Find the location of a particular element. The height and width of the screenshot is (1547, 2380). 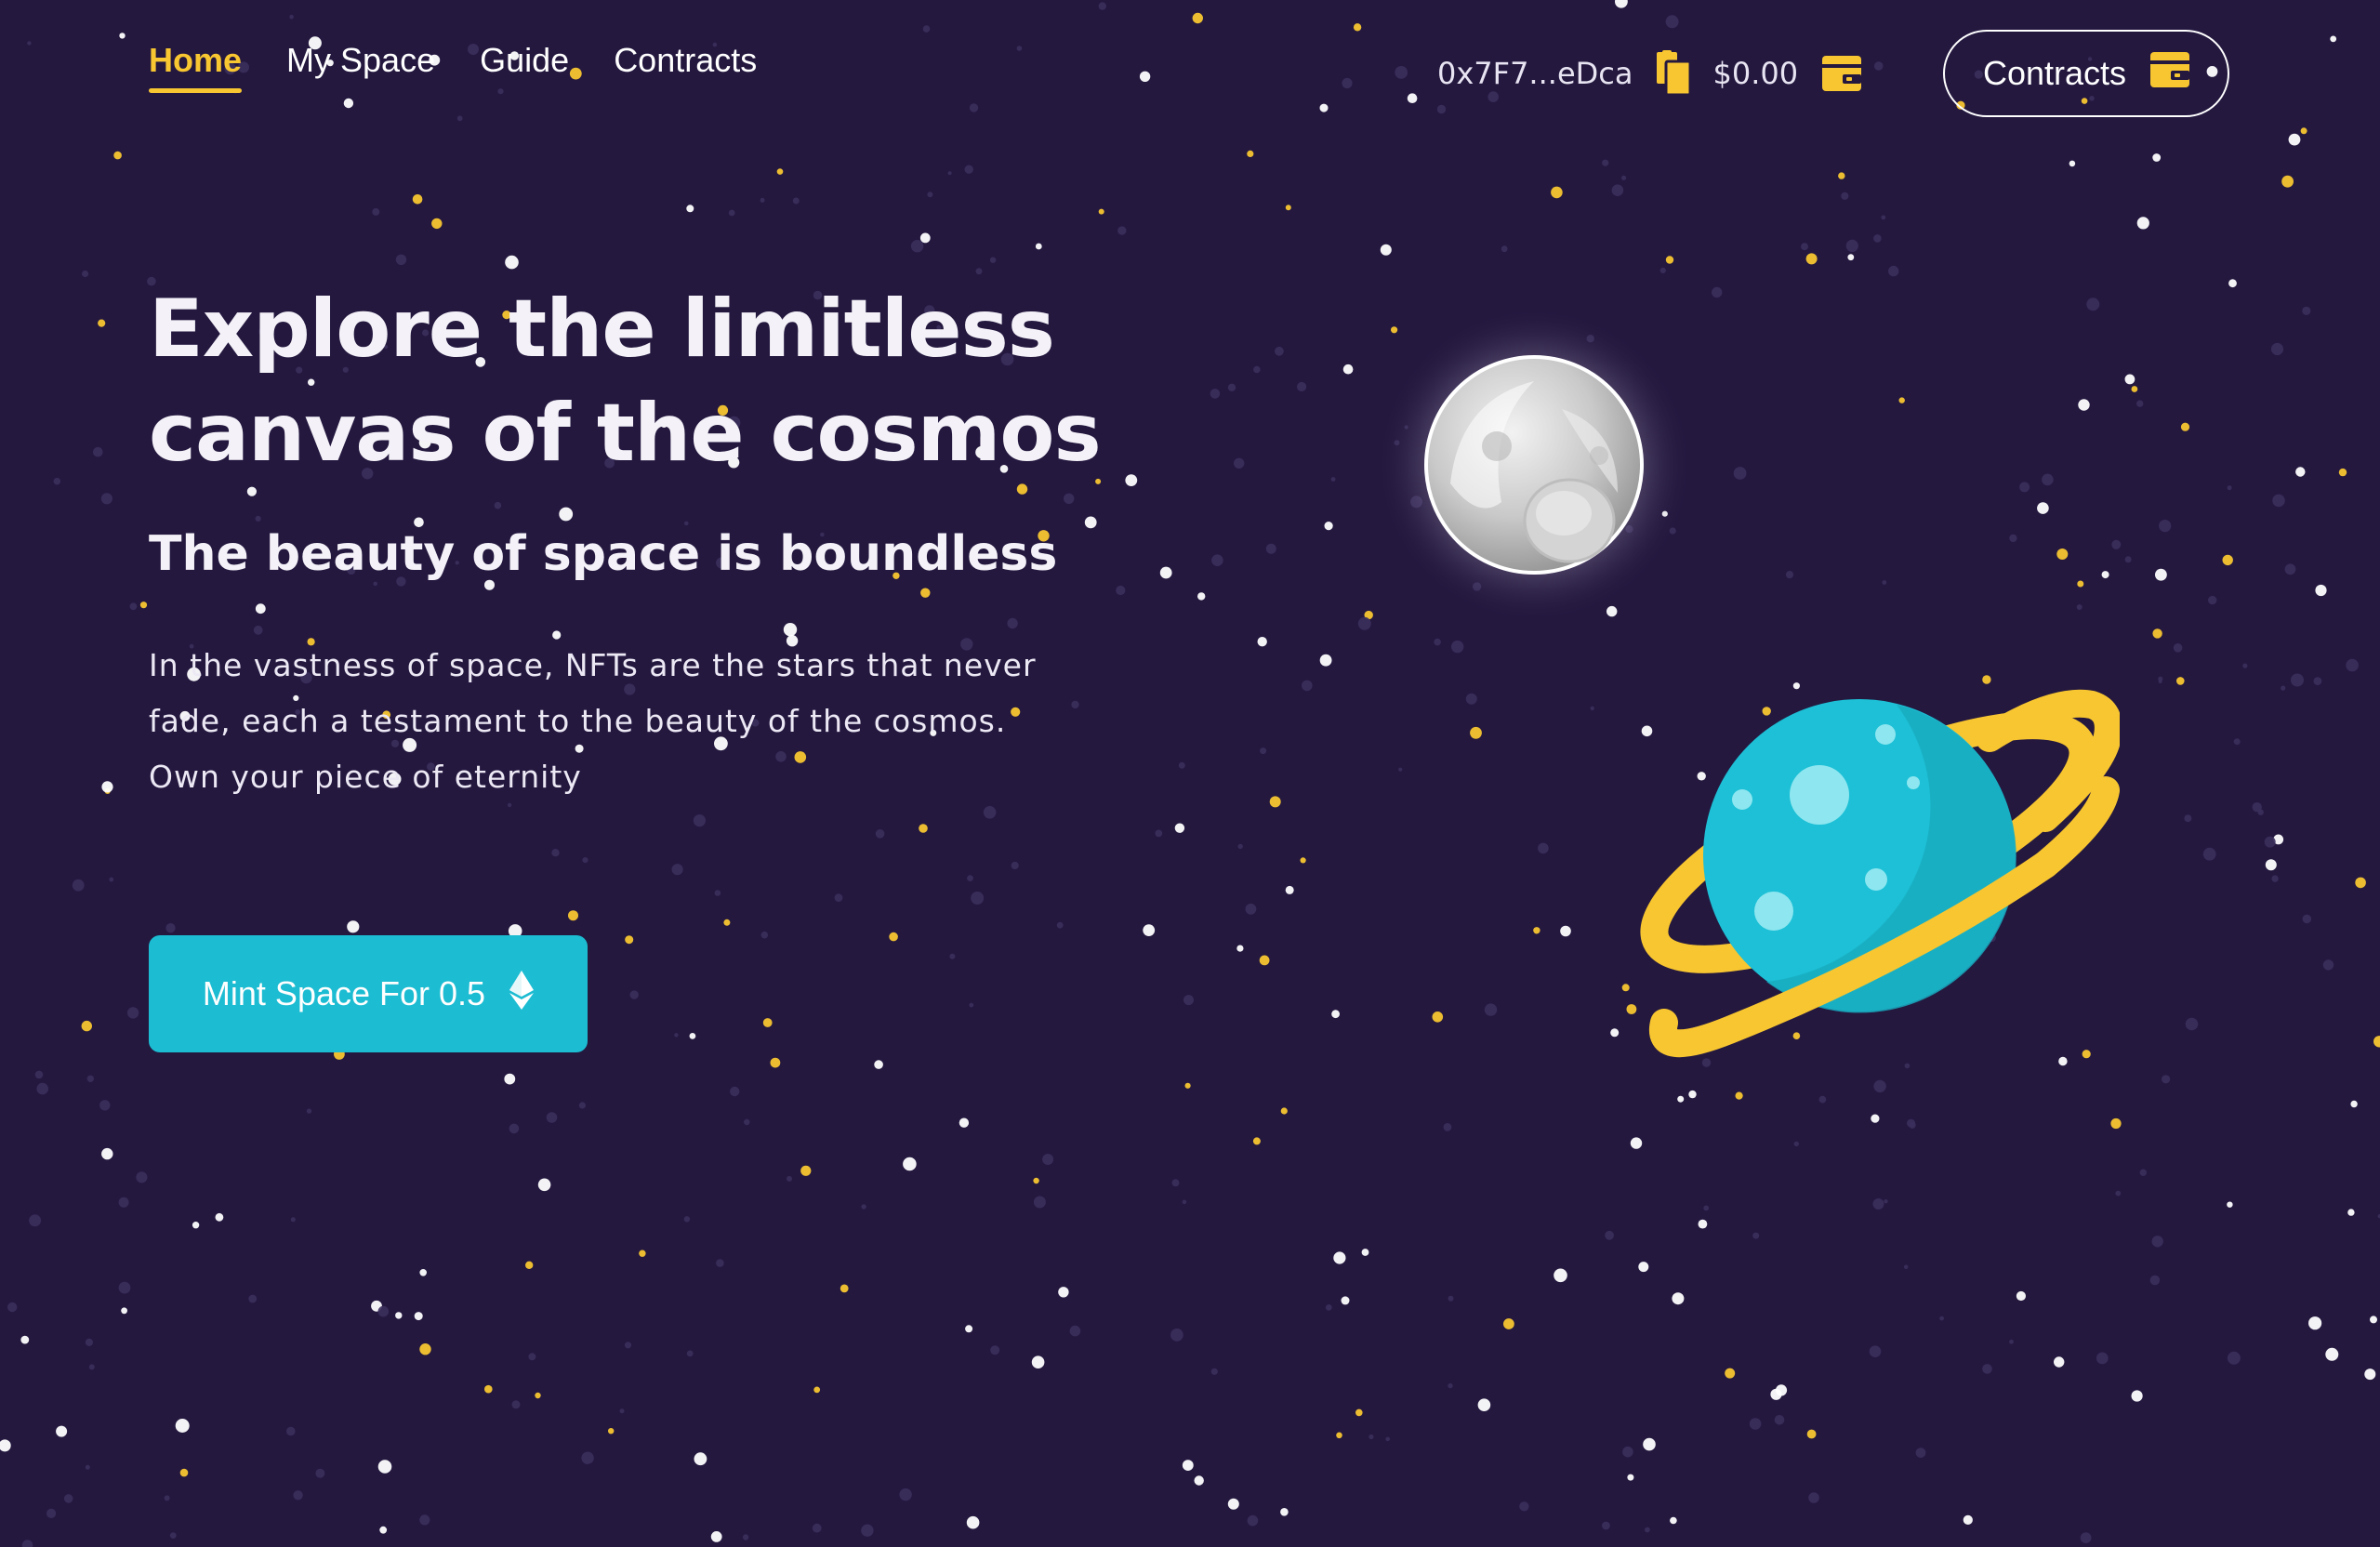

contracts-button: Contracts is located at coordinates (2086, 73).